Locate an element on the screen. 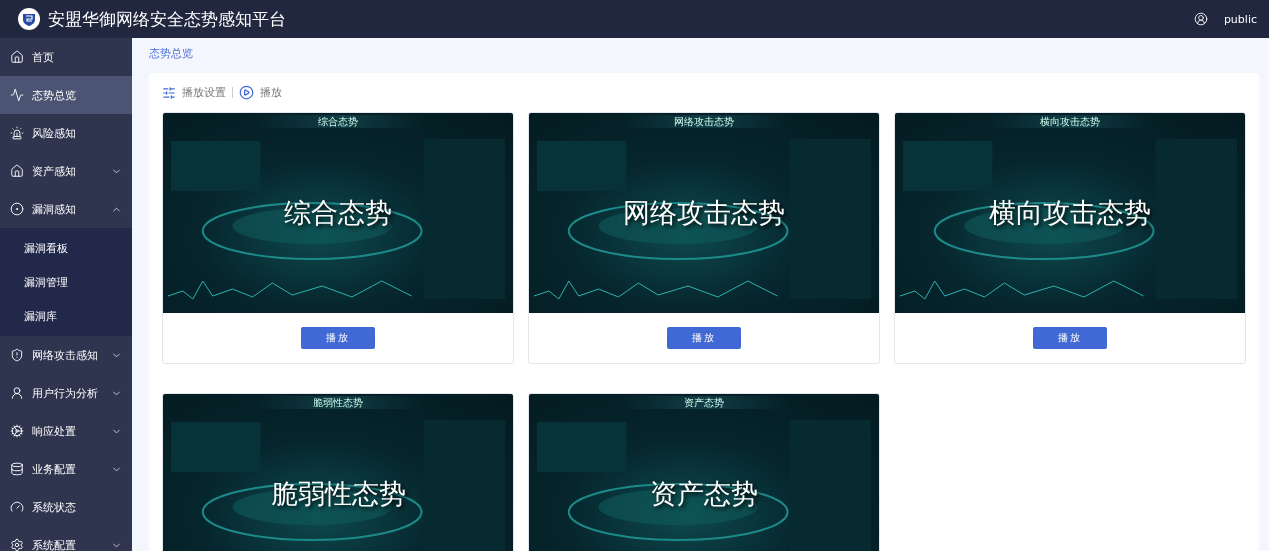  house-icon is located at coordinates (17, 171).